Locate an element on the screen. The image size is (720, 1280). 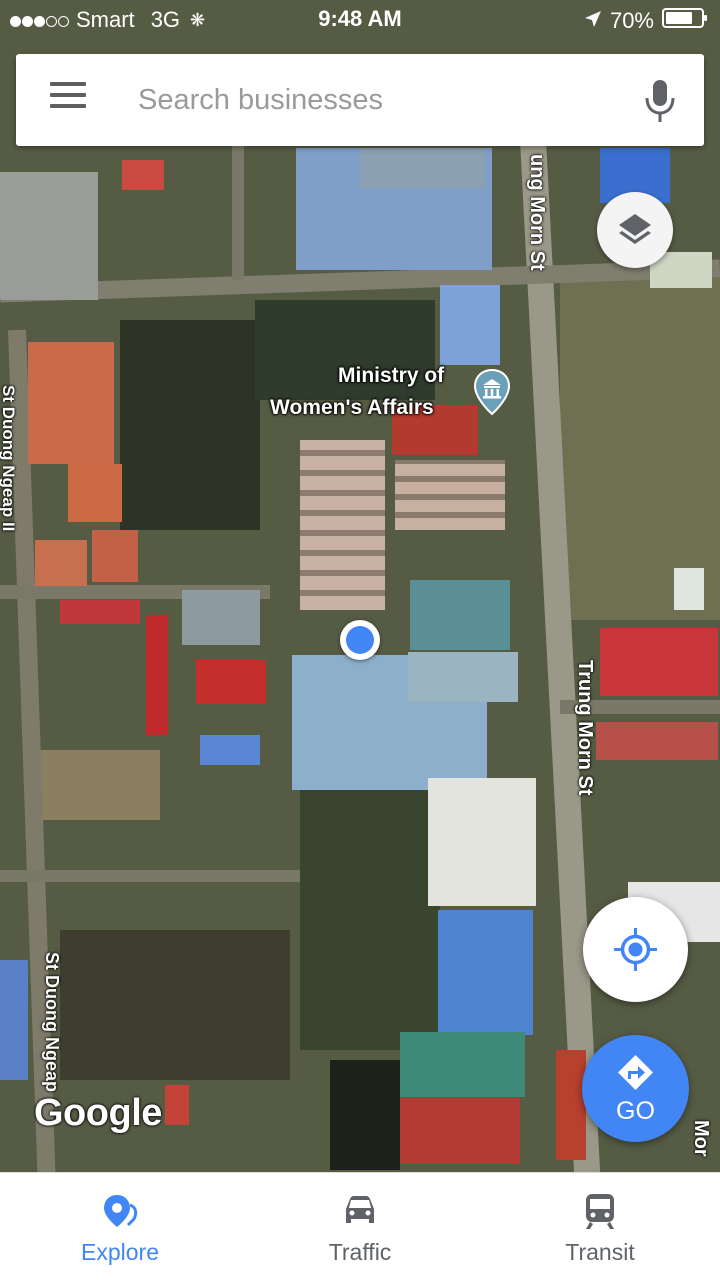
google-attribution: Google is located at coordinates (98, 1113).